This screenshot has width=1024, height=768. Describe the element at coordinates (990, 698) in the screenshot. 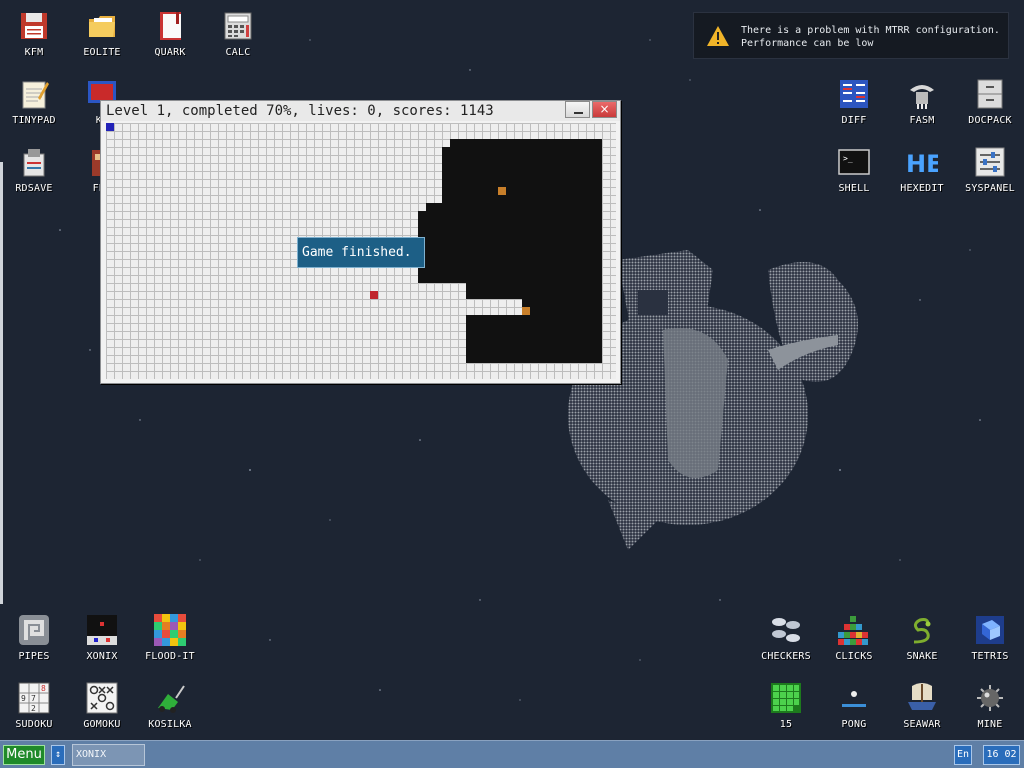

I see `mine-icon` at that location.